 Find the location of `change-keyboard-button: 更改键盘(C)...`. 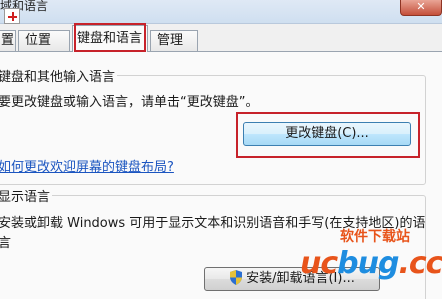

change-keyboard-button: 更改键盘(C)... is located at coordinates (327, 134).